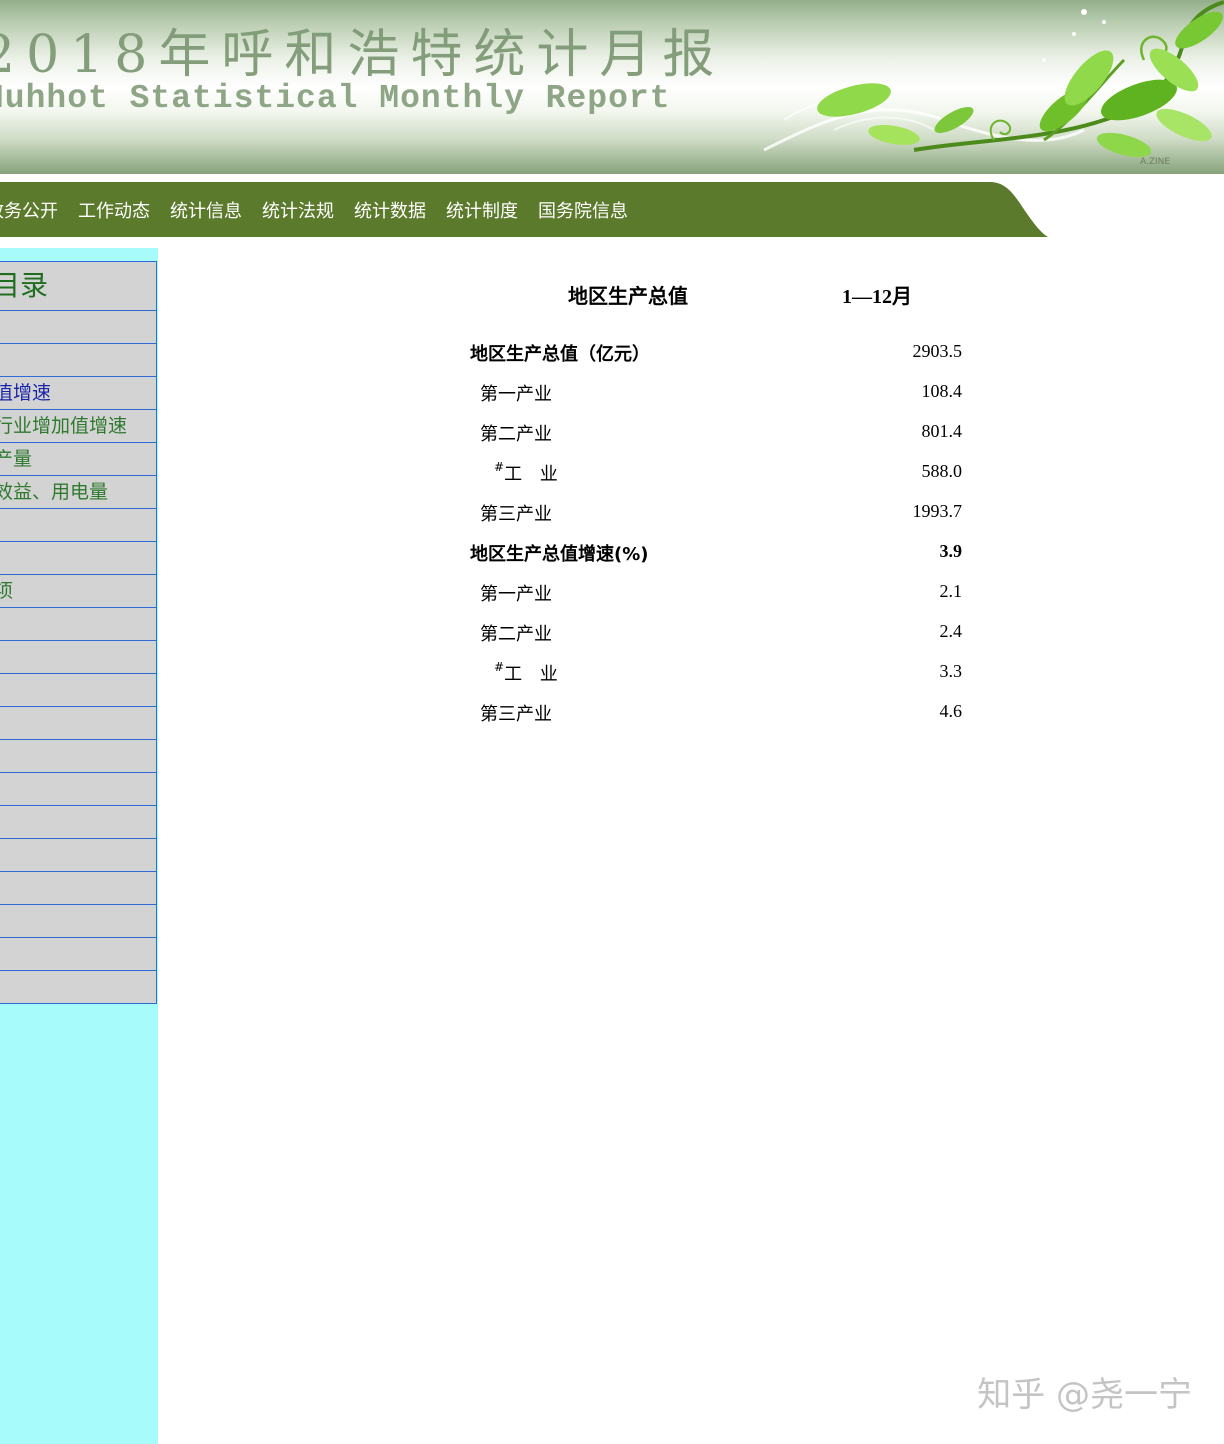 This screenshot has height=1444, width=1224. I want to click on sidebar-list: 值增速 行业增加值增速 产量 效益、用电量 项, so click(78, 657).